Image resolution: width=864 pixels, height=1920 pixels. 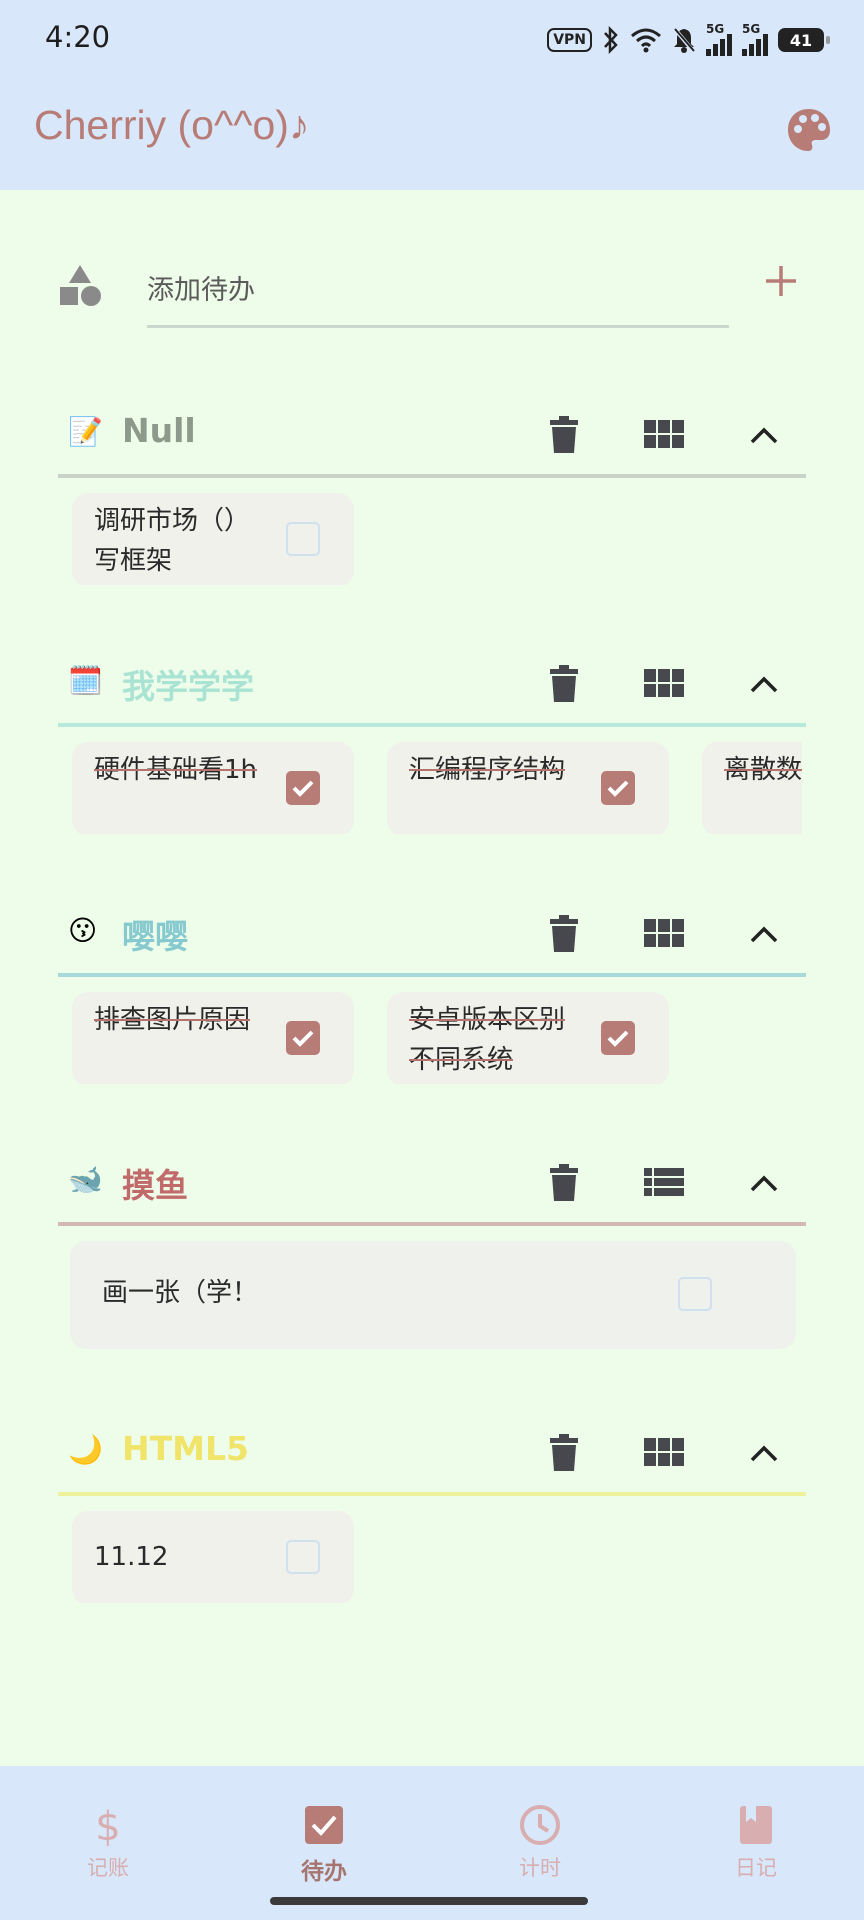 What do you see at coordinates (213, 788) in the screenshot?
I see `todo-card: 硬件基础看1h` at bounding box center [213, 788].